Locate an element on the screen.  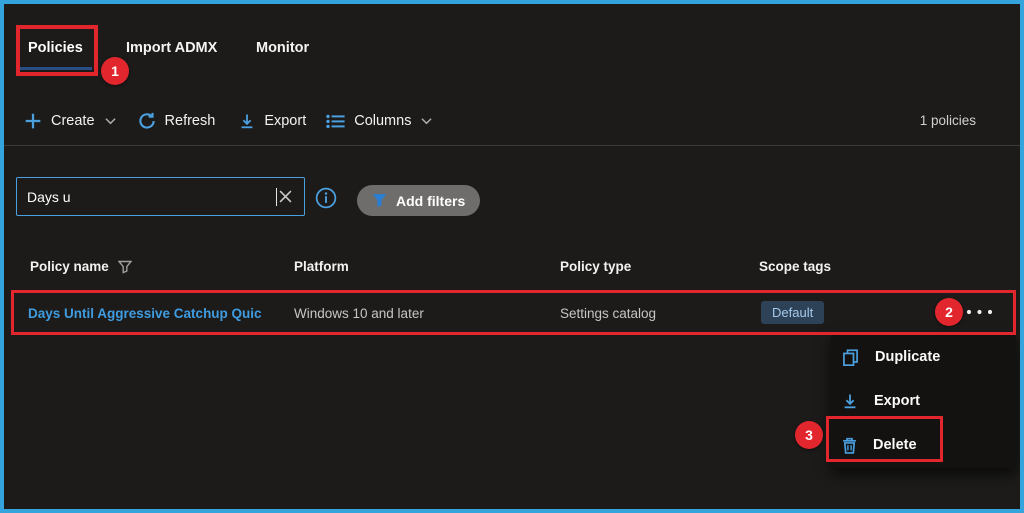
menu-item-duplicate: Duplicate is located at coordinates (923, 357).